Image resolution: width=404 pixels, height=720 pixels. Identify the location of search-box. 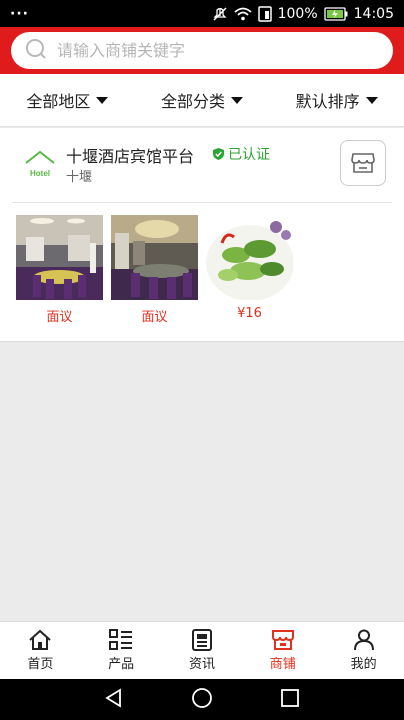
(202, 50).